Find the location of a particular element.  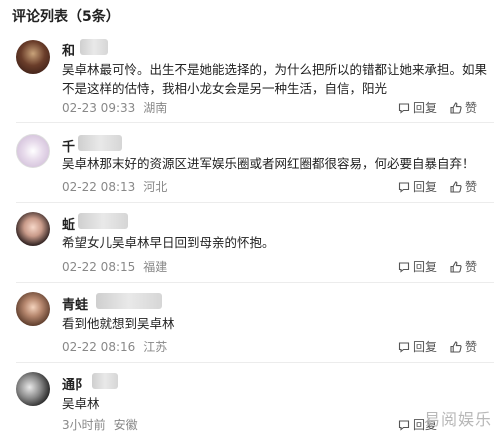

comment-time: 02-23 09:33 is located at coordinates (99, 108).